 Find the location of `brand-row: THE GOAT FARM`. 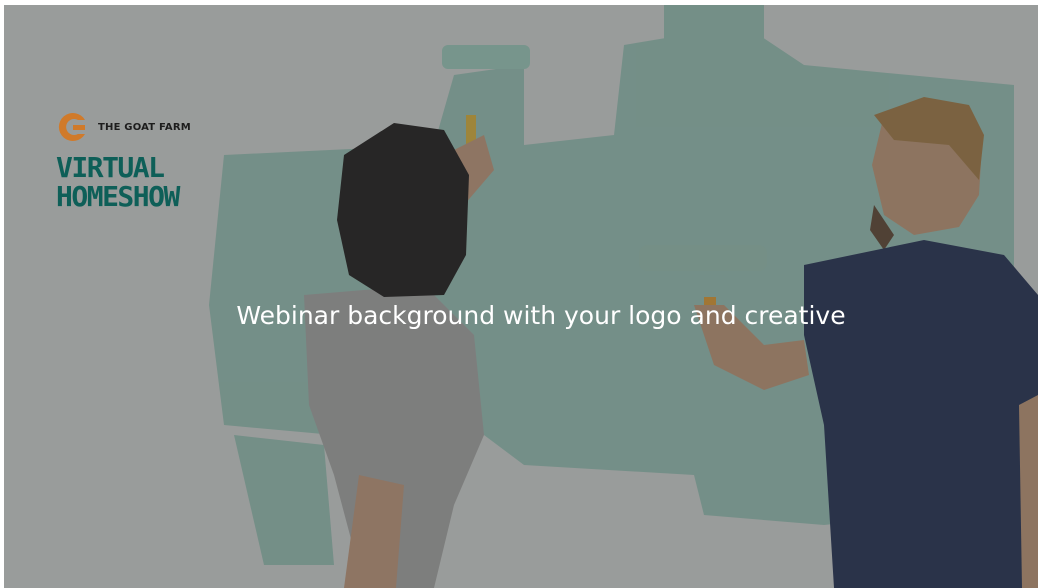

brand-row: THE GOAT FARM is located at coordinates (123, 127).